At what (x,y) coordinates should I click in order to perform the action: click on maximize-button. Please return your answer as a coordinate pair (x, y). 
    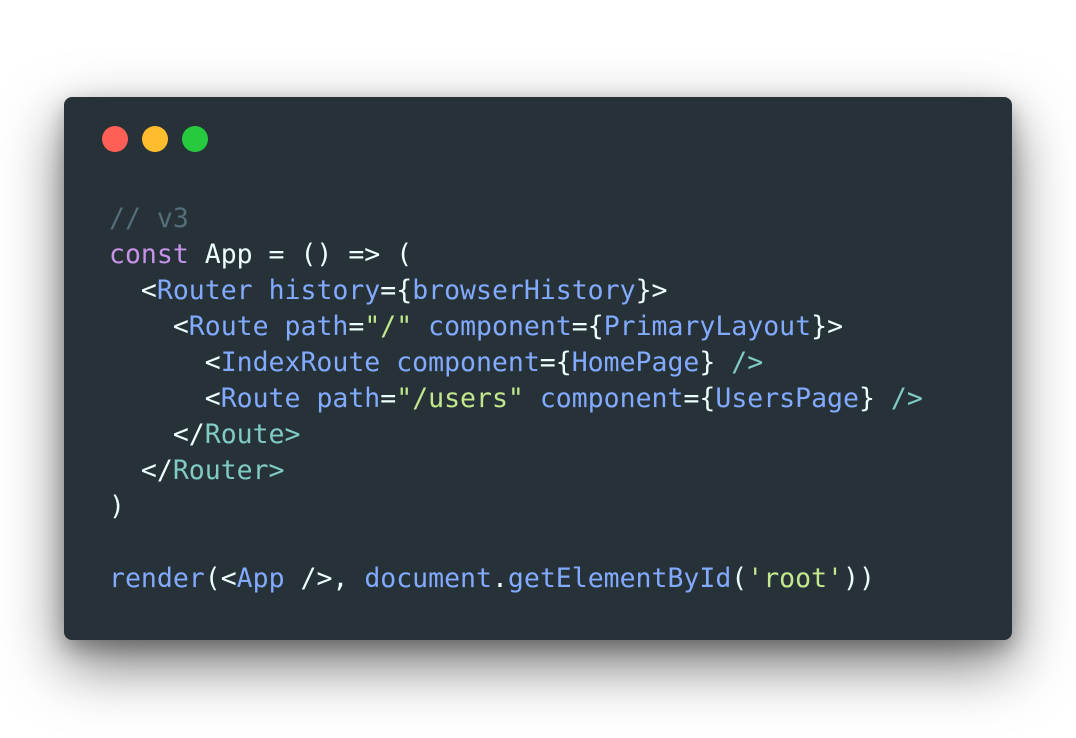
    Looking at the image, I should click on (195, 139).